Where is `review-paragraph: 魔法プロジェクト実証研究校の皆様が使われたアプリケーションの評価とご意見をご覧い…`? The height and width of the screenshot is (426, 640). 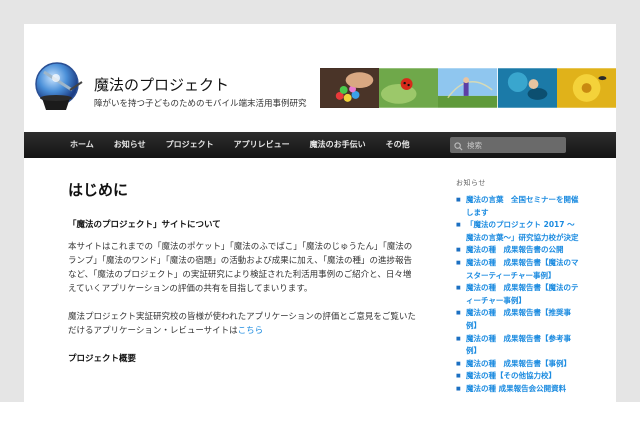 review-paragraph: 魔法プロジェクト実証研究校の皆様が使われたアプリケーションの評価とご意見をご覧い… is located at coordinates (243, 324).